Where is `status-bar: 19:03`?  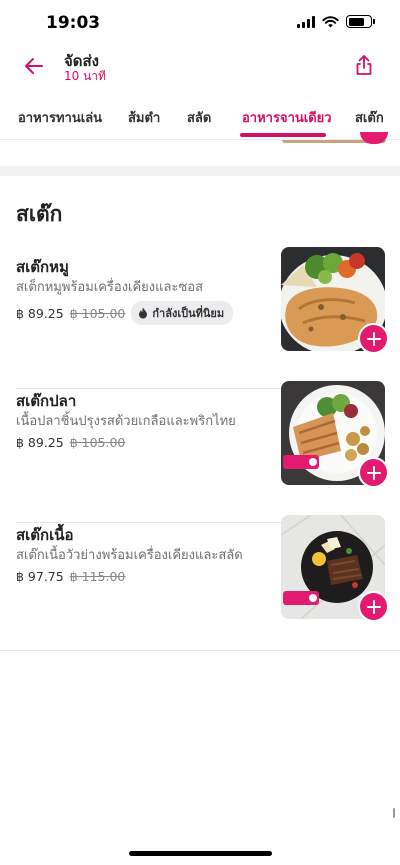
status-bar: 19:03 is located at coordinates (200, 23).